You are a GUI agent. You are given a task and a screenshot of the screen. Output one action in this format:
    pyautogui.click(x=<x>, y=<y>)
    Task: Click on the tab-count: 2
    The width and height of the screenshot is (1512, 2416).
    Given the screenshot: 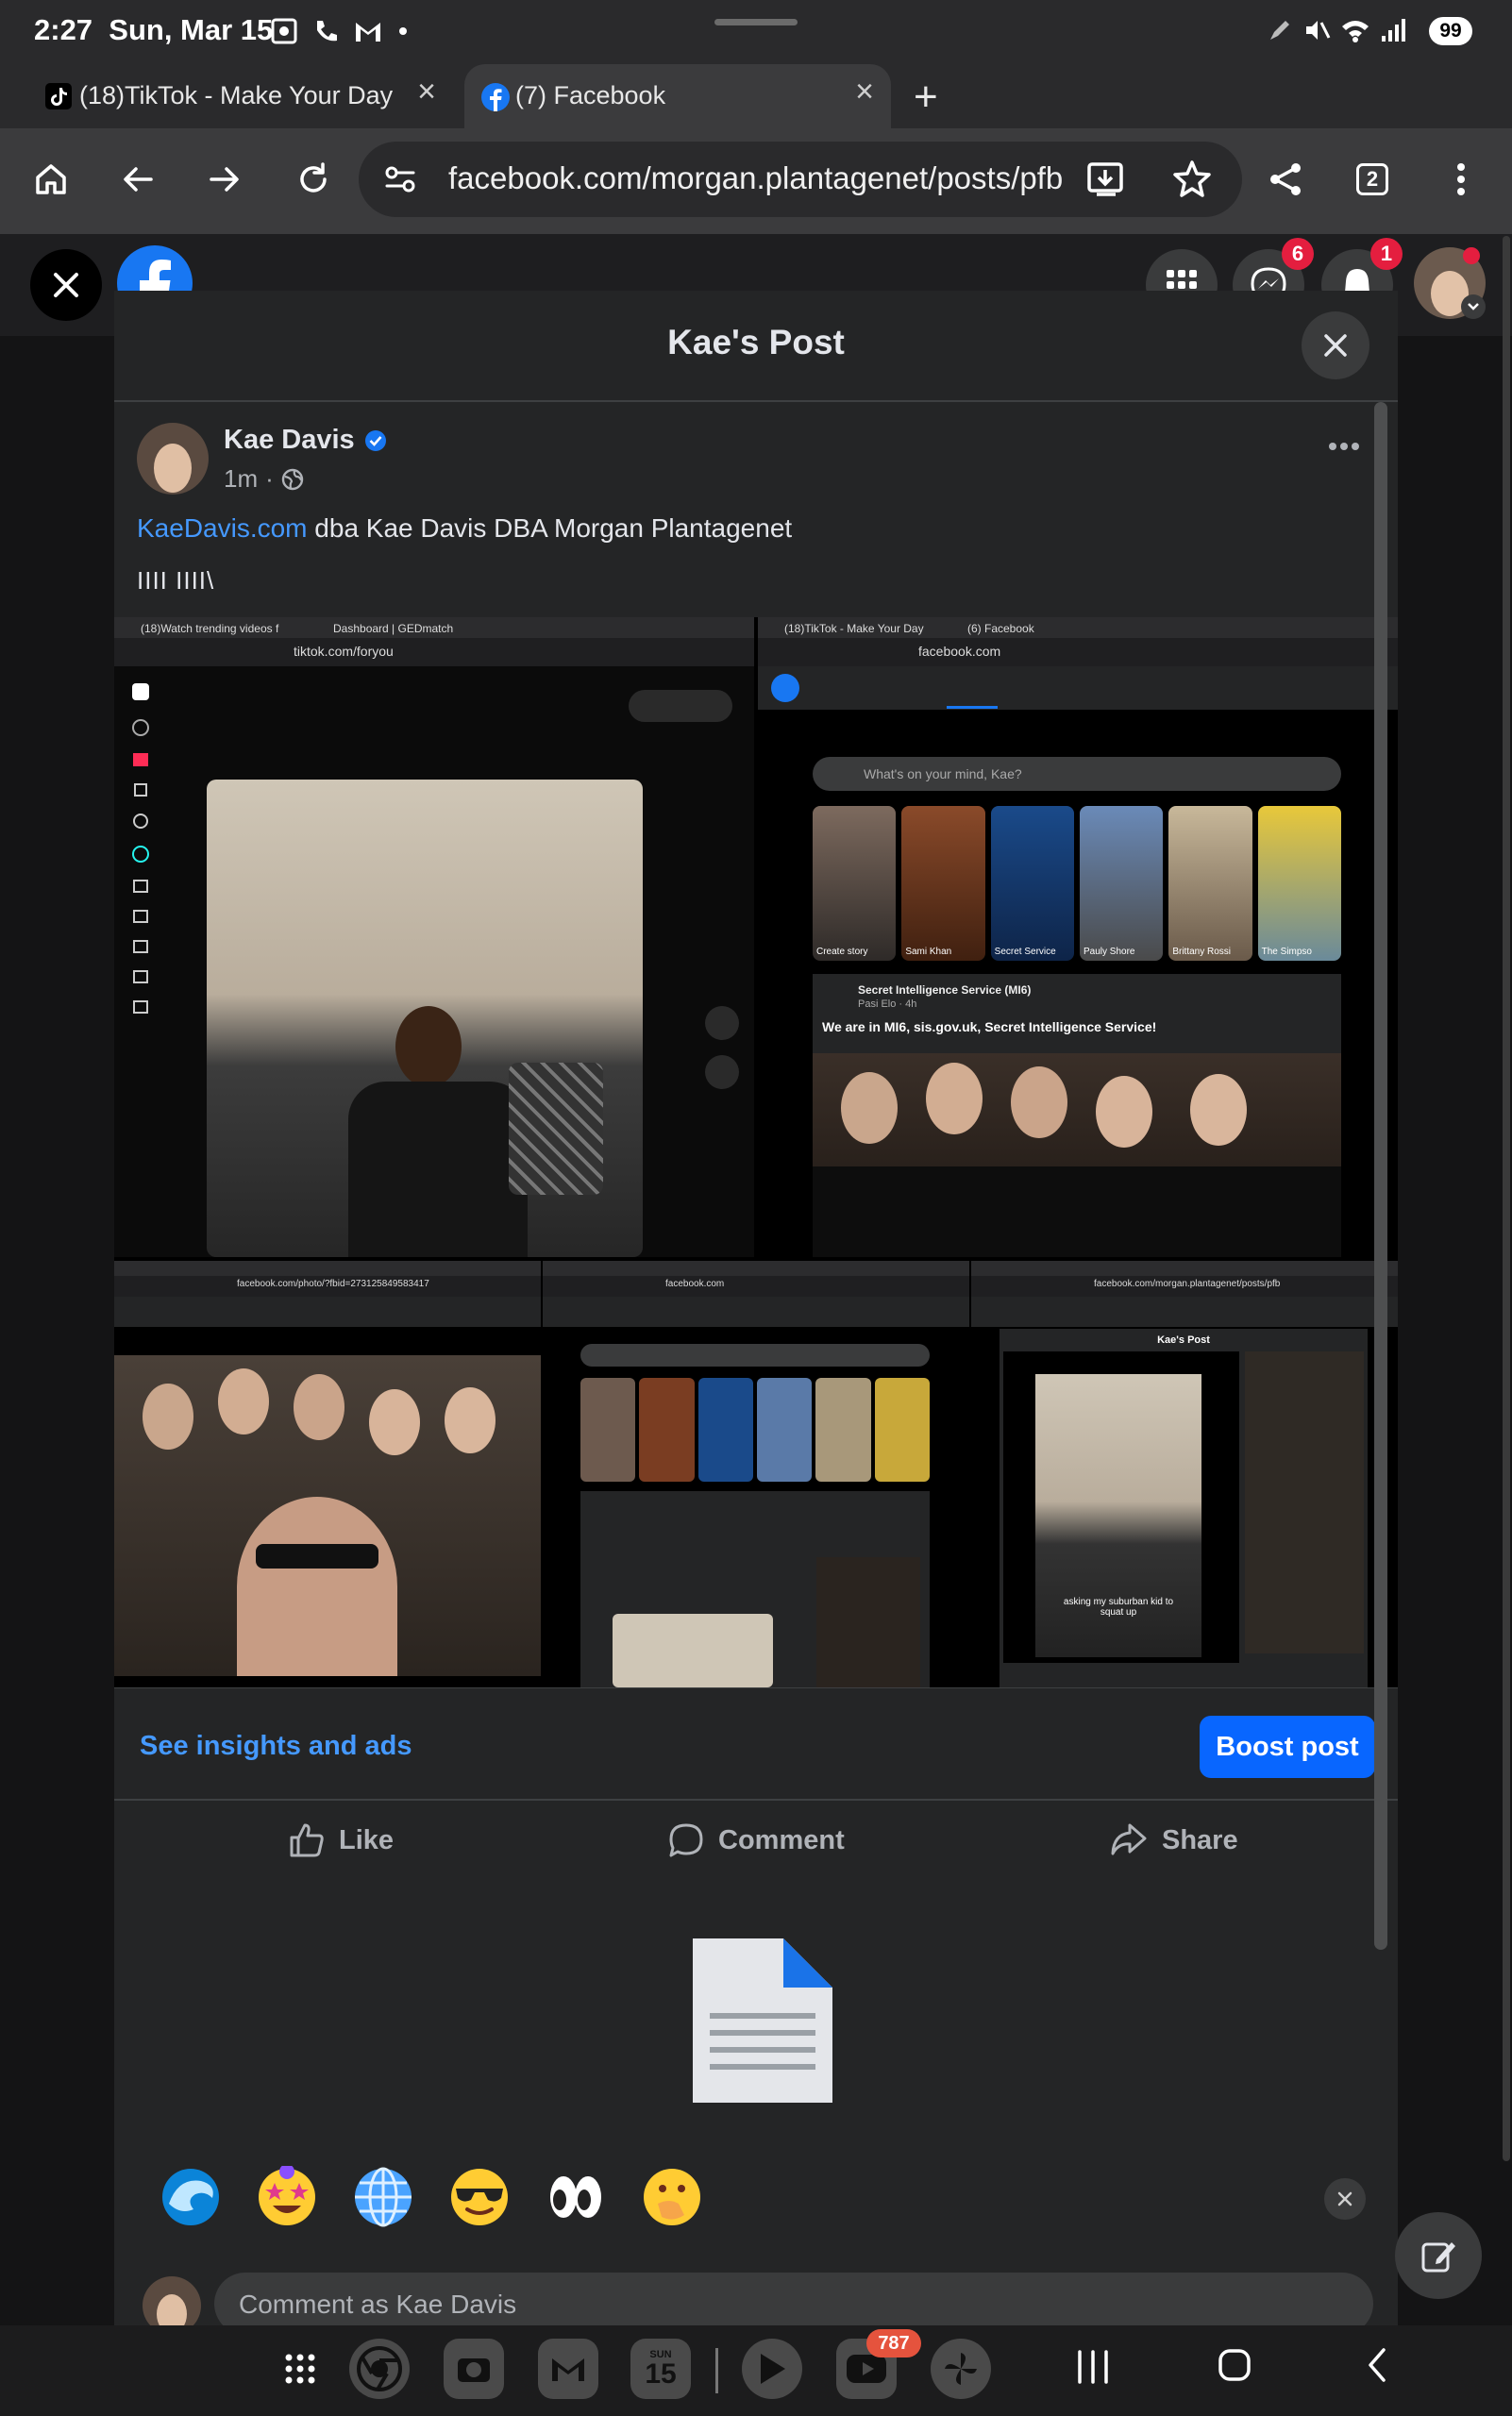 What is the action you would take?
    pyautogui.click(x=1372, y=179)
    